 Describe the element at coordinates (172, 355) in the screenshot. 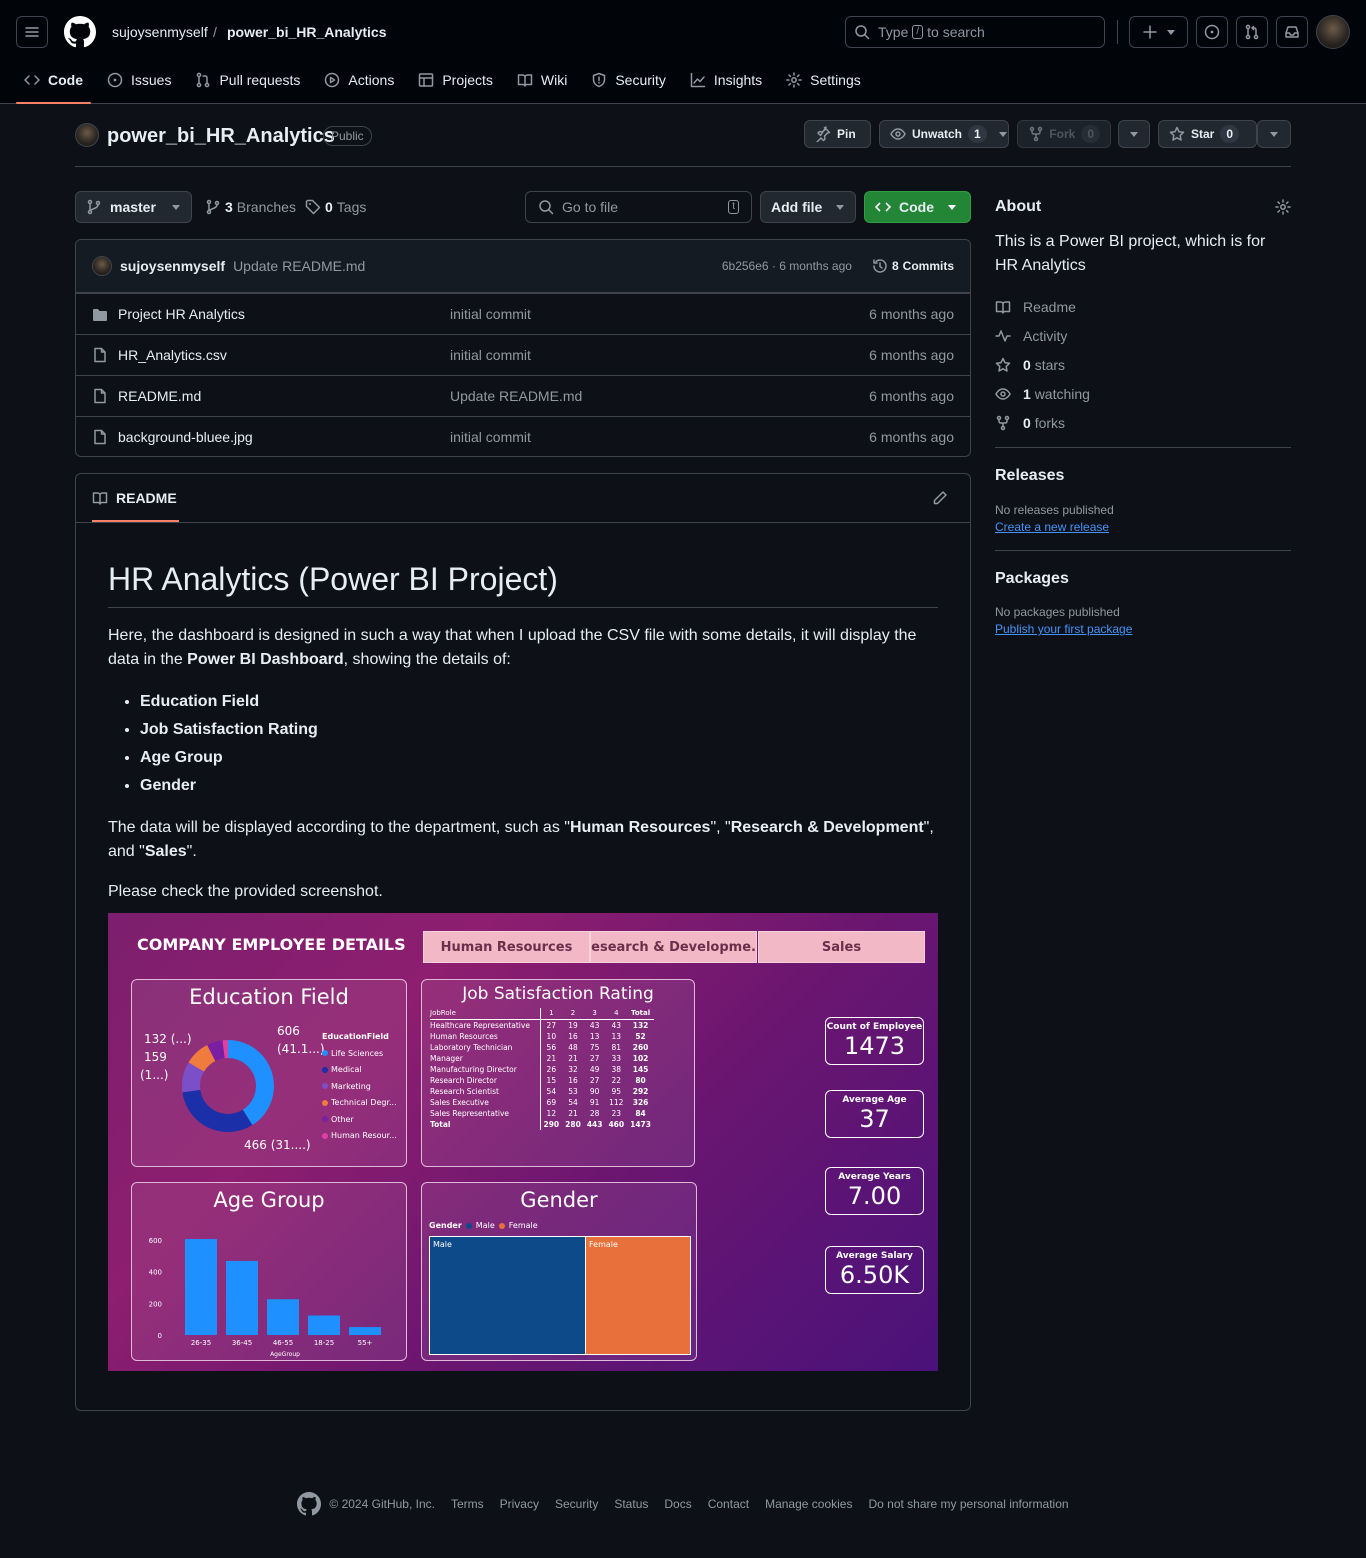

I see `file-name: HR_Analytics.csv` at that location.